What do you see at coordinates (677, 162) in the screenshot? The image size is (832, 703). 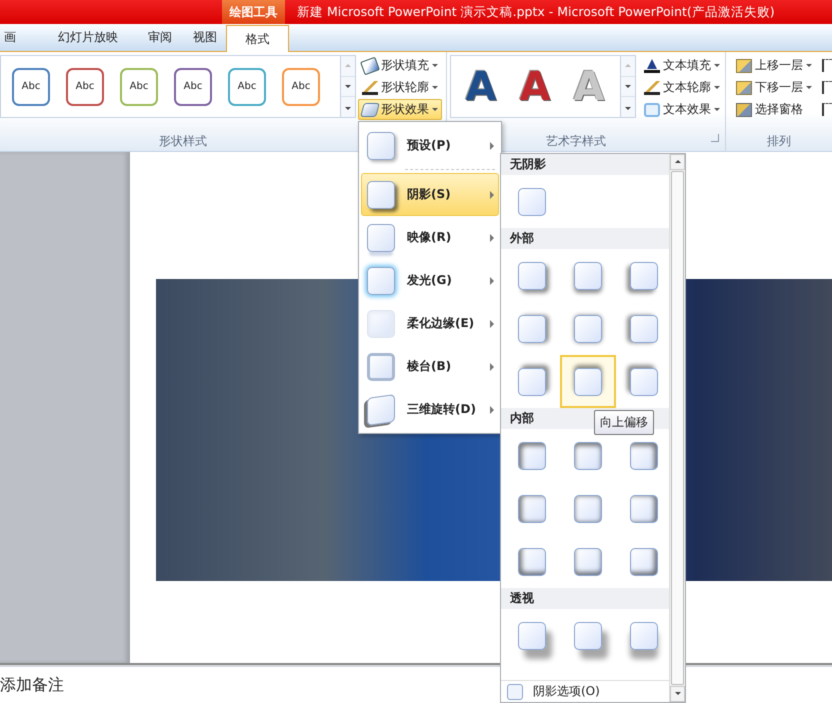 I see `scroll-up-icon` at bounding box center [677, 162].